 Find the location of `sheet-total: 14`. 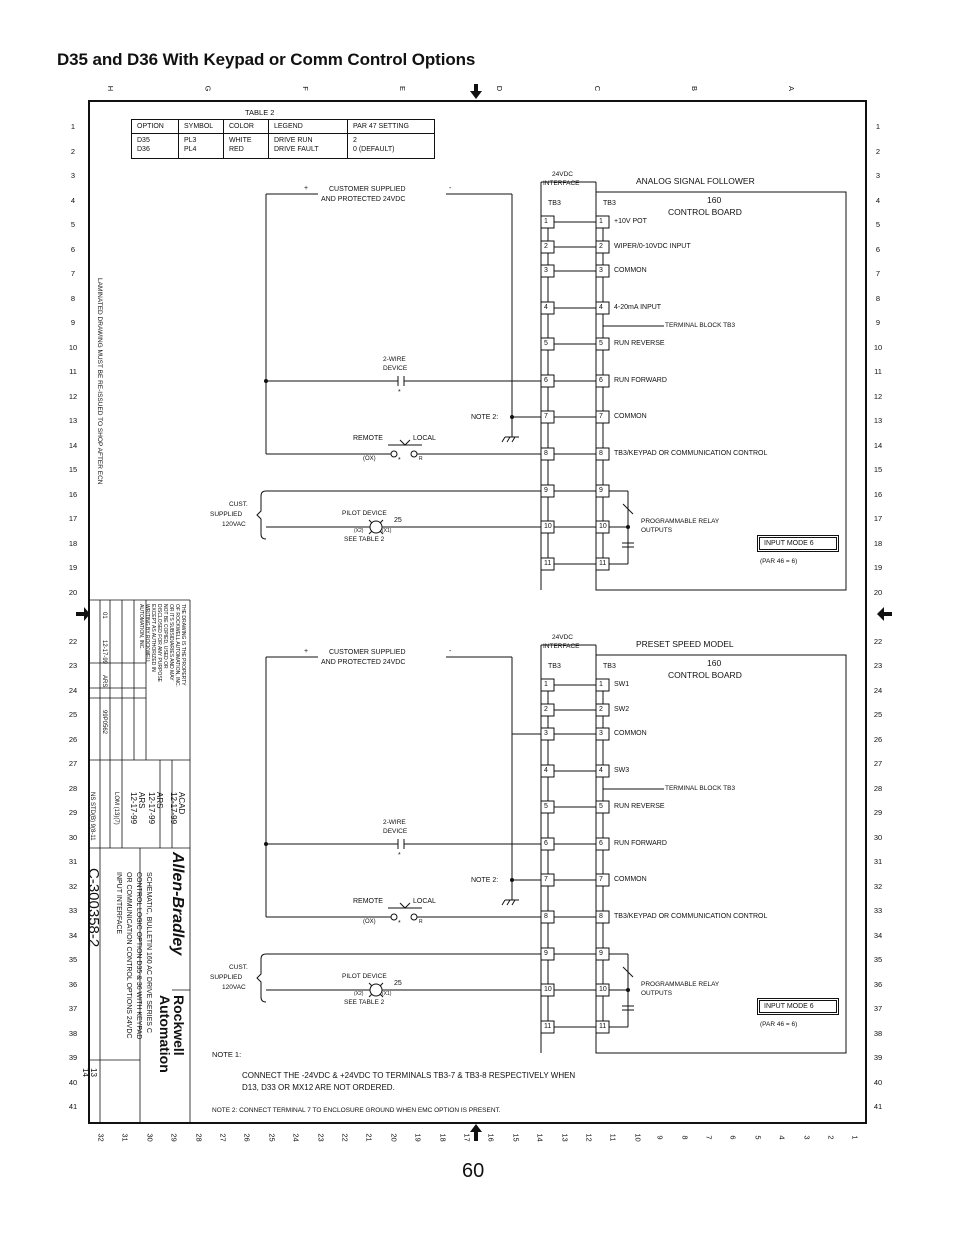

sheet-total: 14 is located at coordinates (85, 1072).